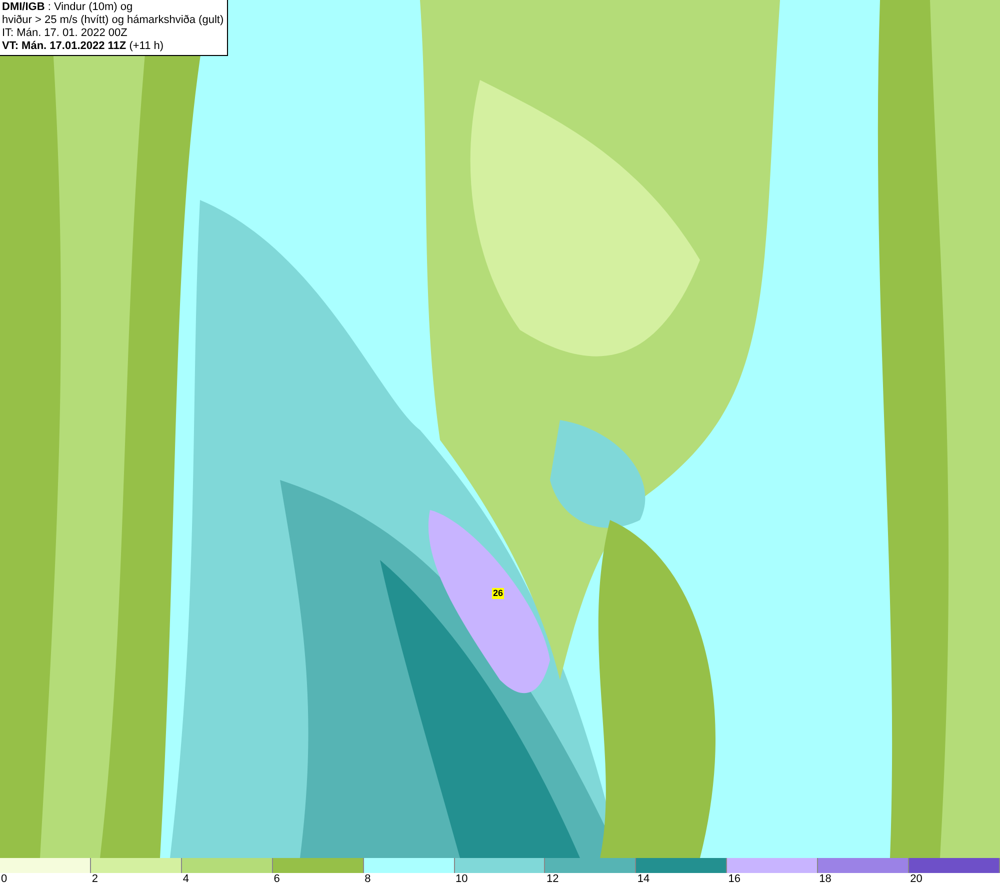 Image resolution: width=1000 pixels, height=887 pixels. I want to click on legend-label: 12, so click(552, 879).